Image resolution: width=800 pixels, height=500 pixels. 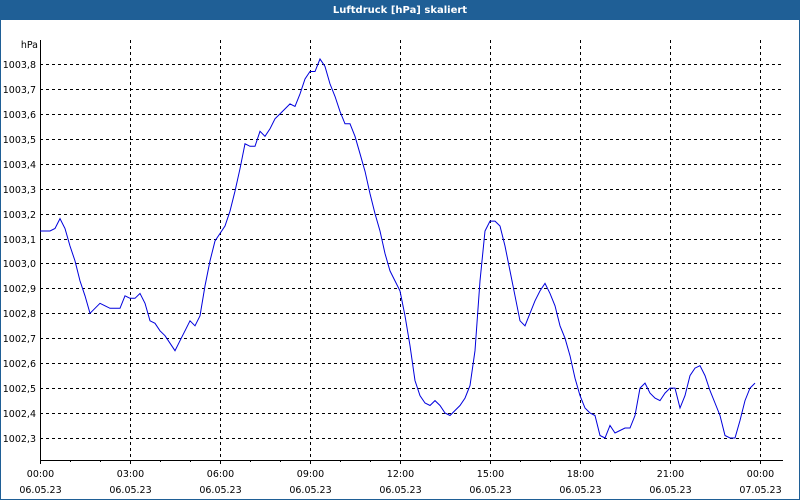 I want to click on y-tick-label: 1002,3, so click(x=19, y=439).